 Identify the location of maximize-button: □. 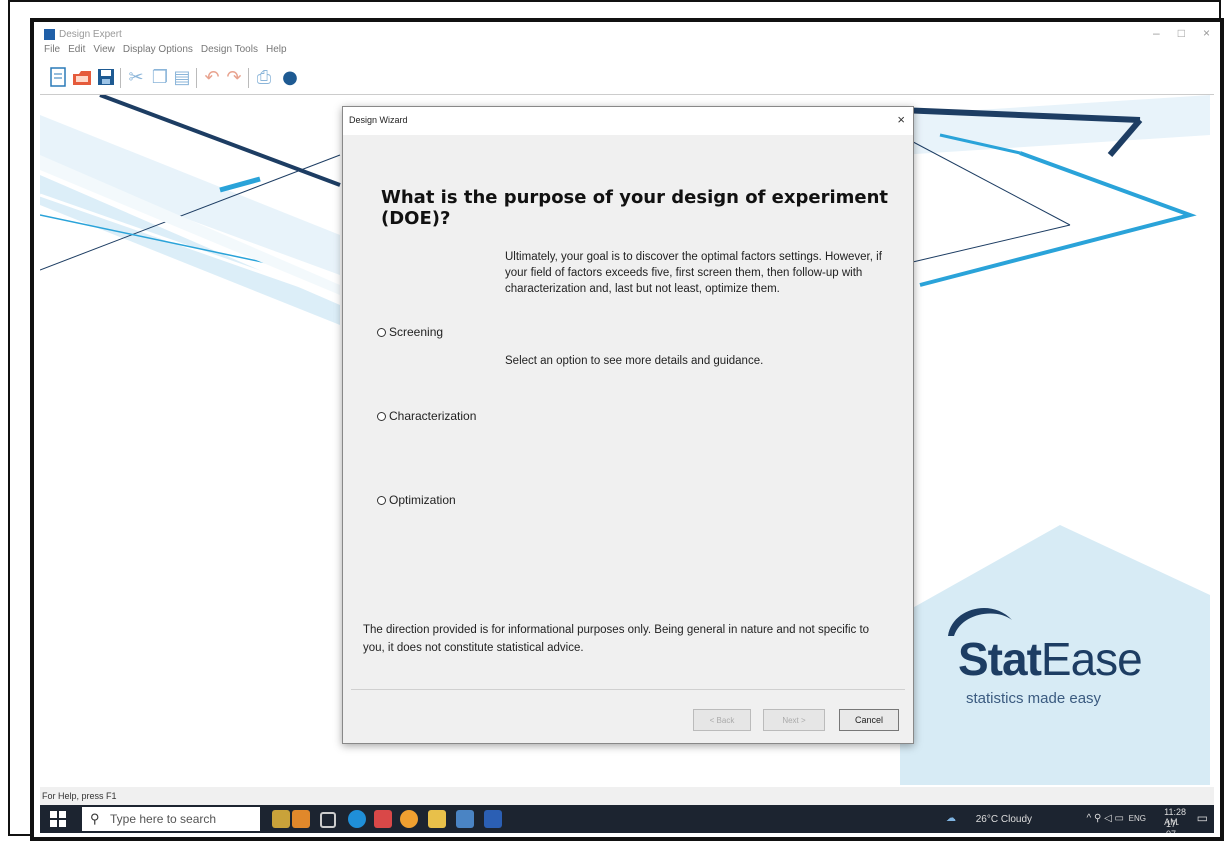
(1181, 35).